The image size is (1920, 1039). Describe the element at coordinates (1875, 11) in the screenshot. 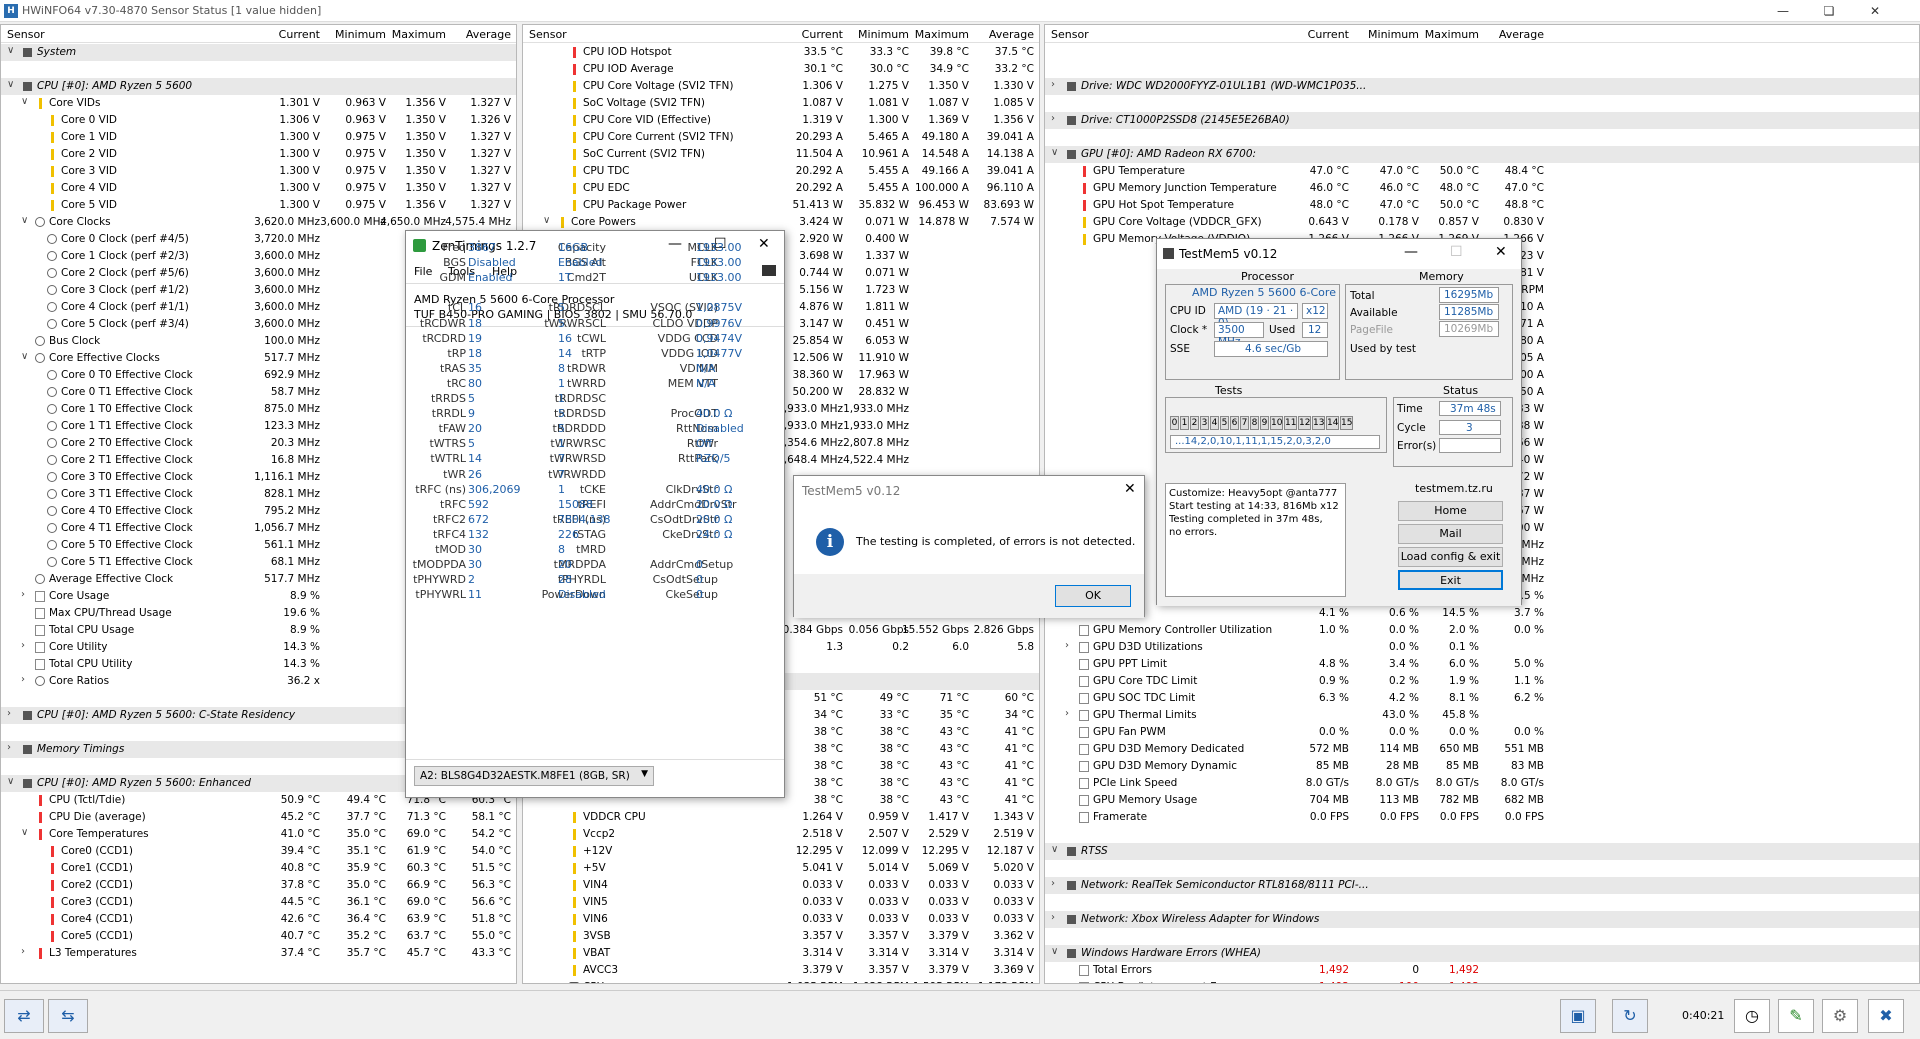

I see `close-button: ✕` at that location.